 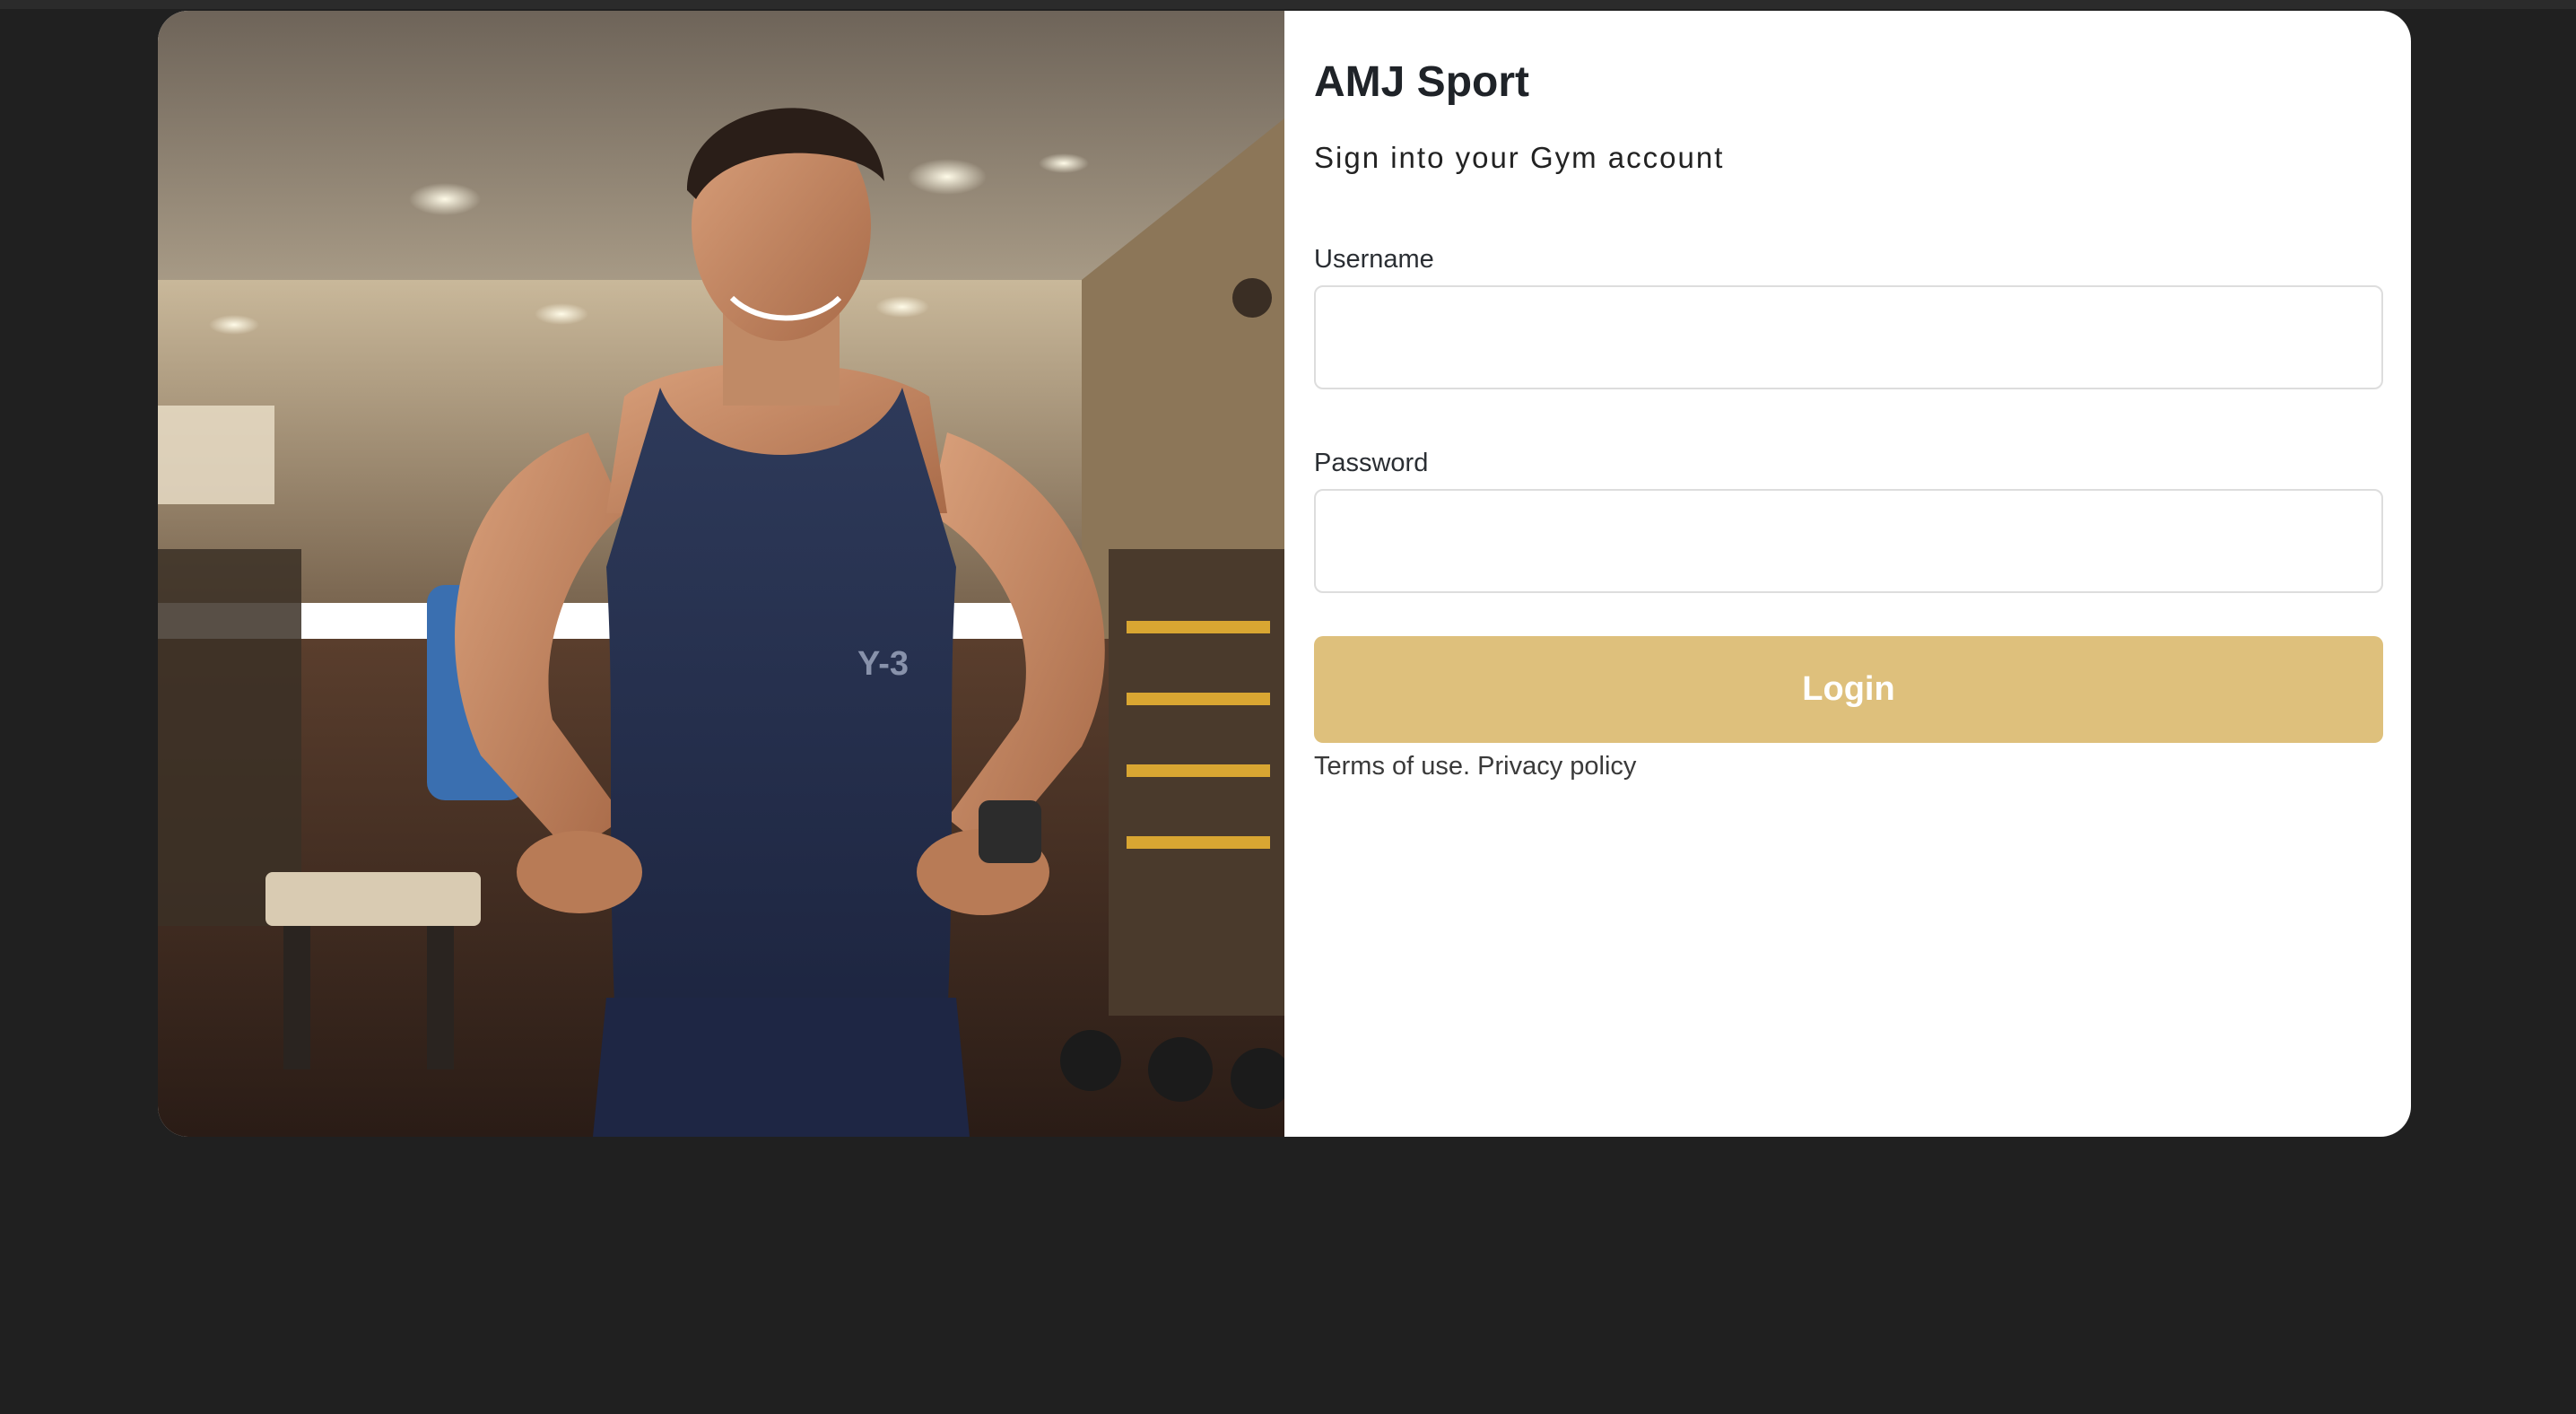 What do you see at coordinates (1371, 463) in the screenshot?
I see `password-label: Password` at bounding box center [1371, 463].